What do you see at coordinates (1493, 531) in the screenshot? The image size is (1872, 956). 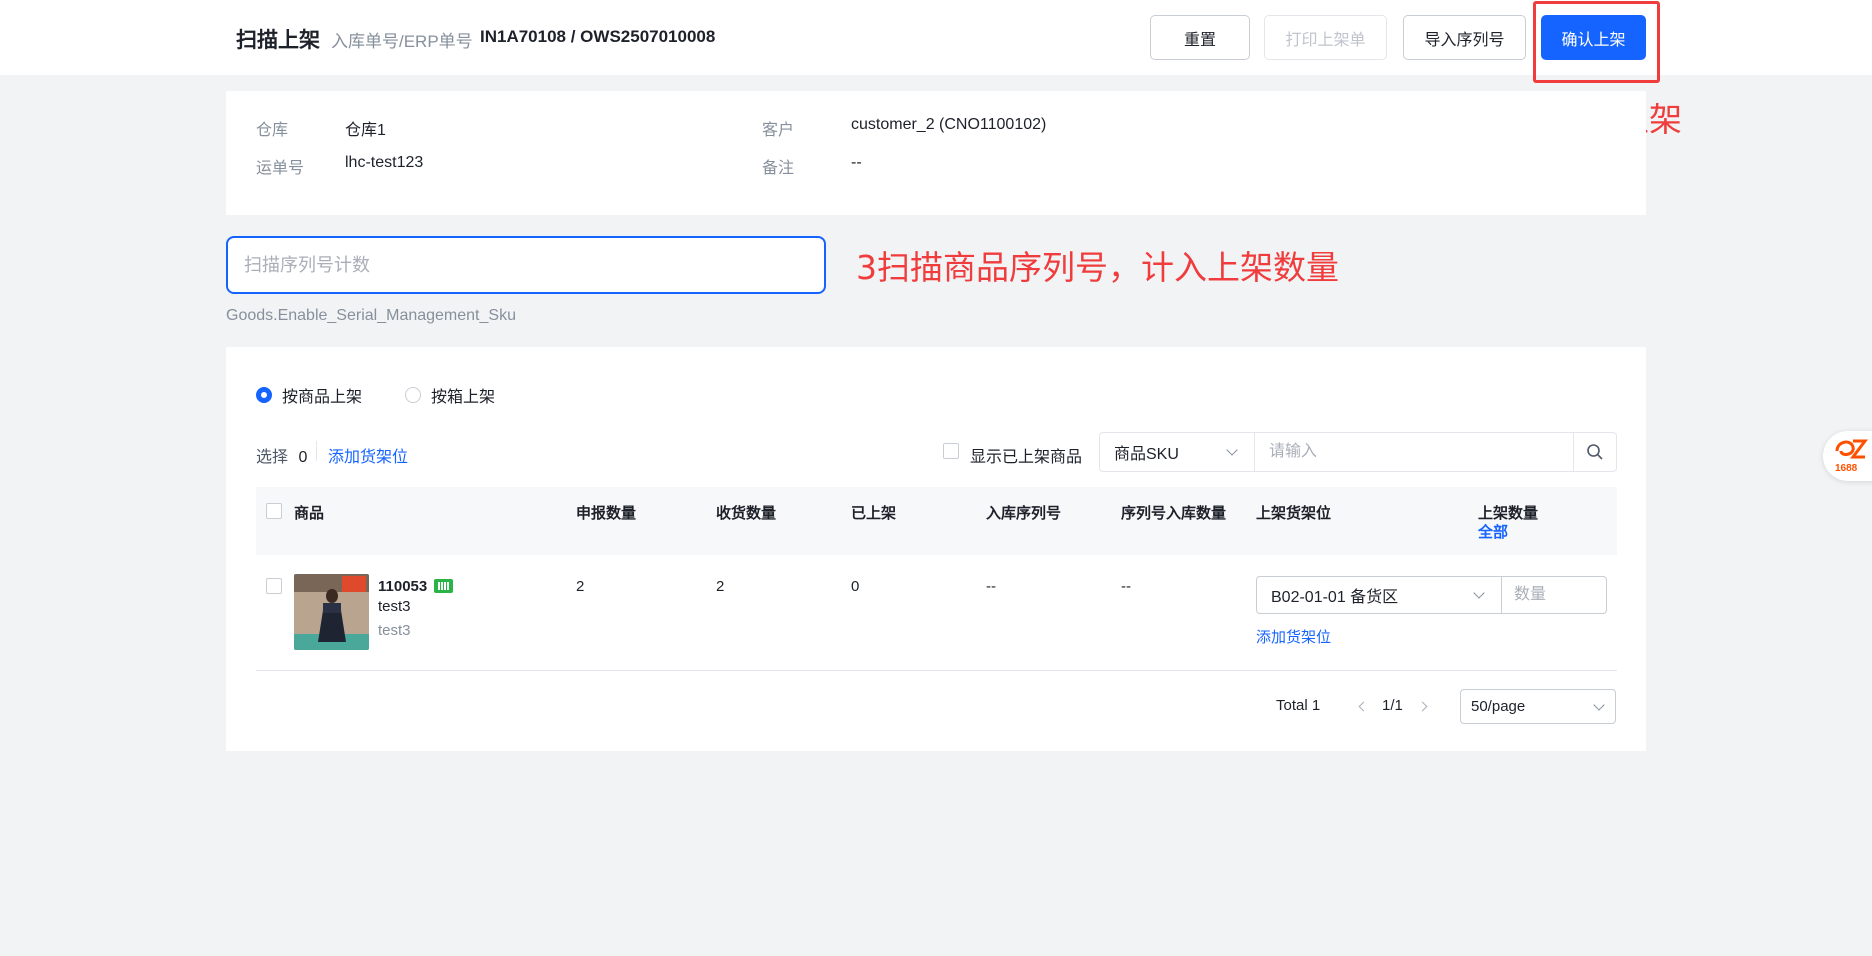 I see `shelf-qty-all-link: 全部` at bounding box center [1493, 531].